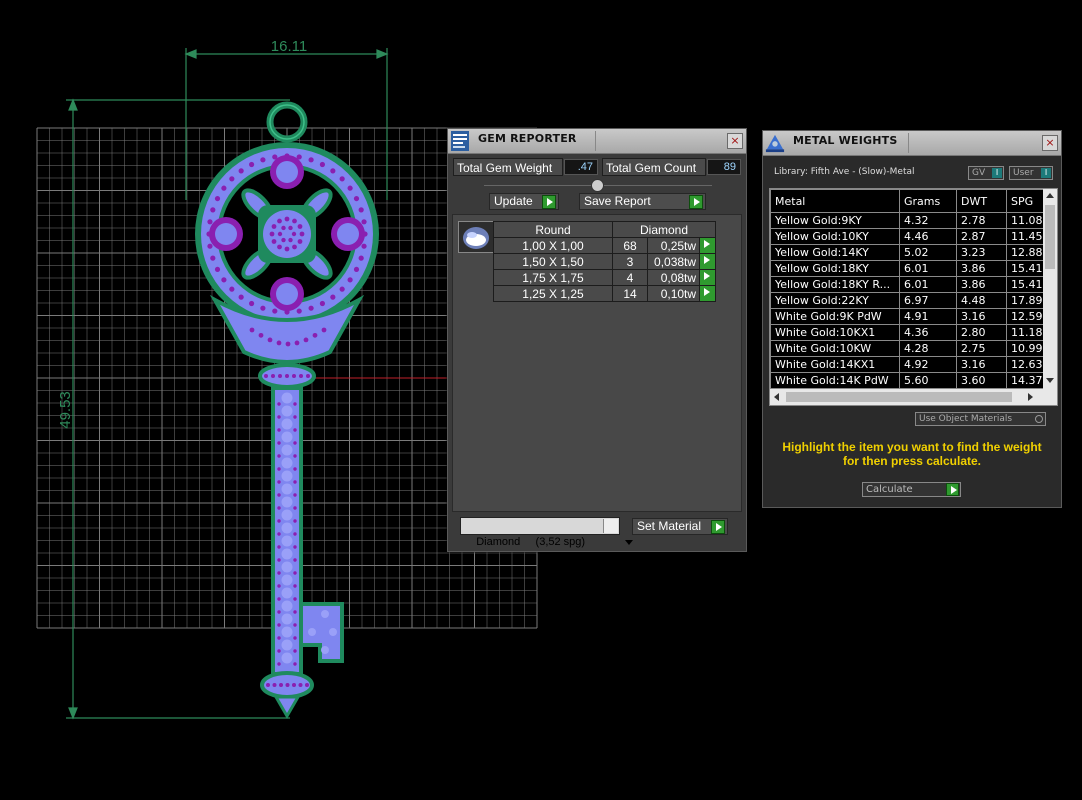 This screenshot has height=800, width=1082. I want to click on metal-cell: White Gold:10KW, so click(835, 348).